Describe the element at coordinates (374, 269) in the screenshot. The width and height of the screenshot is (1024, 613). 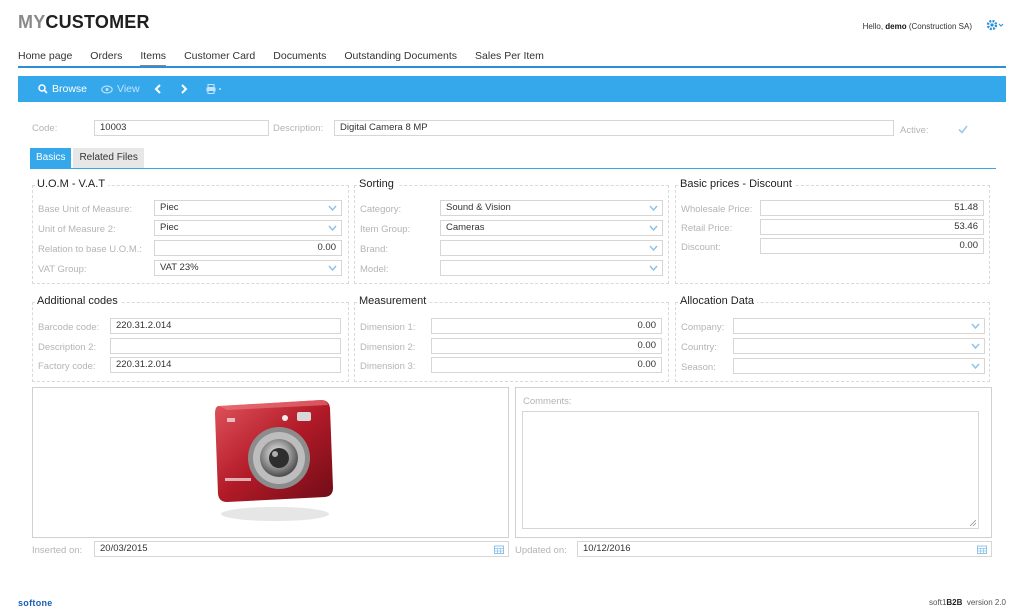
I see `model-label: Model:` at that location.